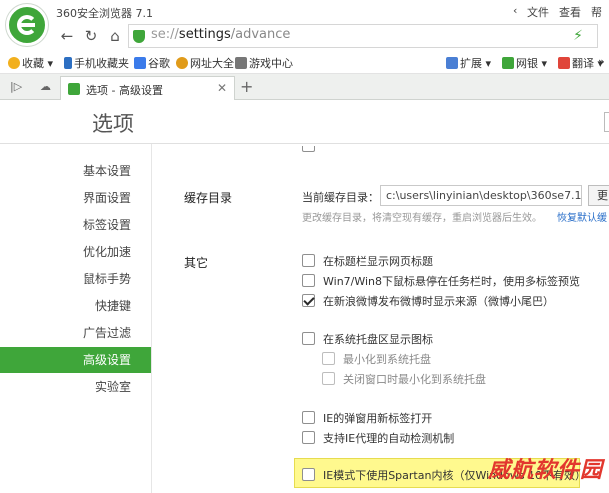 The width and height of the screenshot is (609, 493). Describe the element at coordinates (363, 36) in the screenshot. I see `url-input: se://settings/advance ⚡` at that location.